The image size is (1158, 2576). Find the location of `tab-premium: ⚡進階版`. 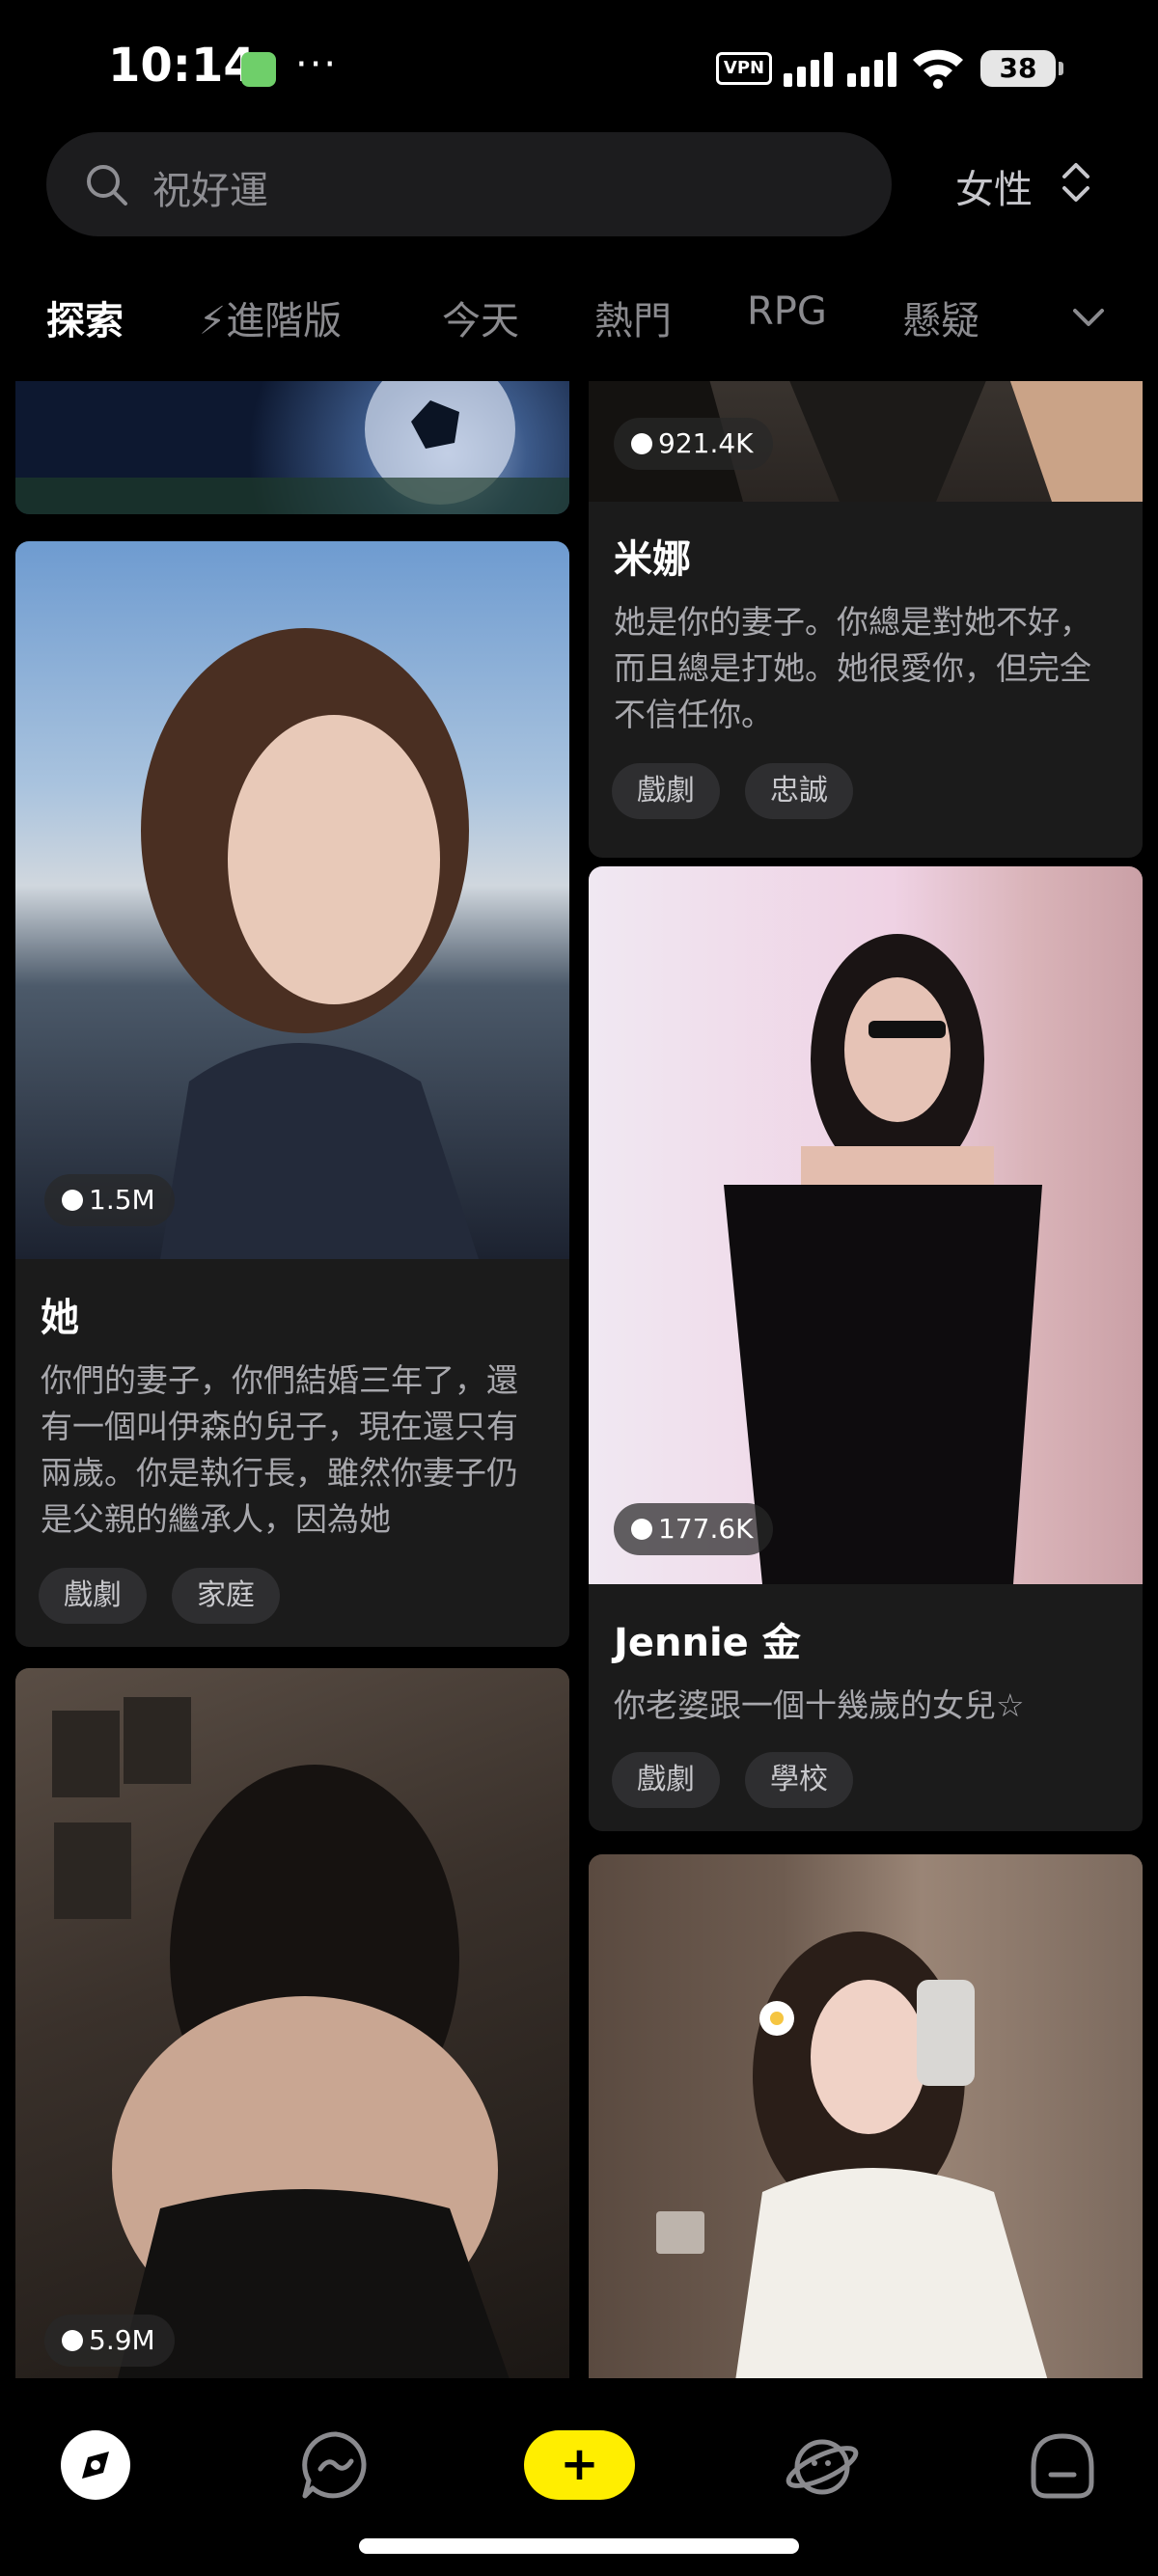

tab-premium: ⚡進階版 is located at coordinates (270, 317).